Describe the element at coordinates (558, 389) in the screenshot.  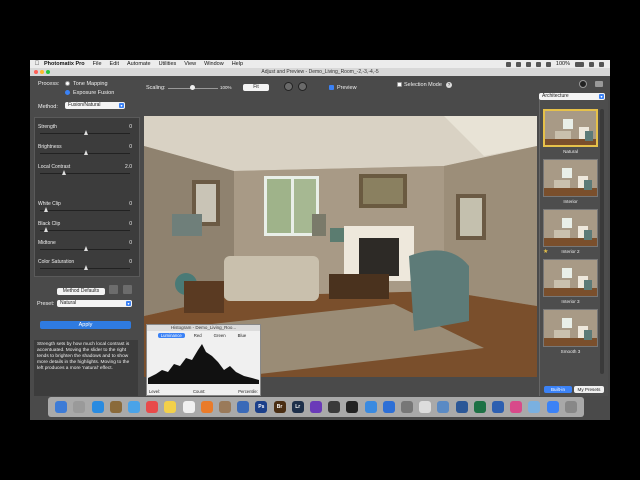
I see `tab-built-in: Built-in` at that location.